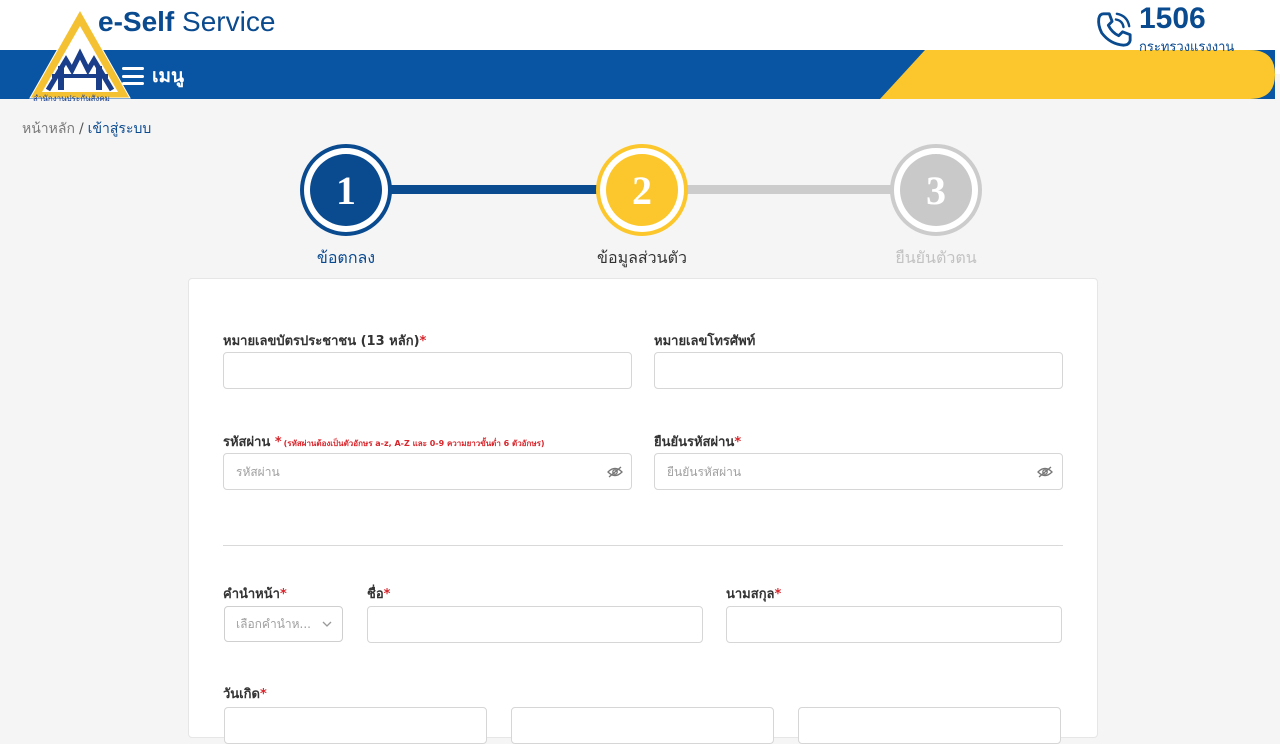 This screenshot has height=744, width=1280. What do you see at coordinates (48, 129) in the screenshot?
I see `breadcrumb-home: หน้าหลัก` at bounding box center [48, 129].